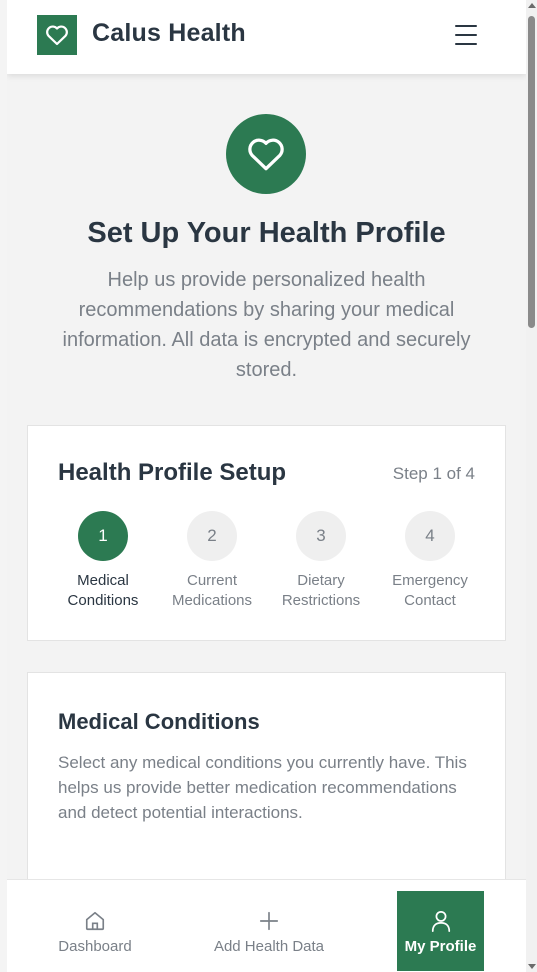  Describe the element at coordinates (440, 946) in the screenshot. I see `nav-label: My Profile` at that location.